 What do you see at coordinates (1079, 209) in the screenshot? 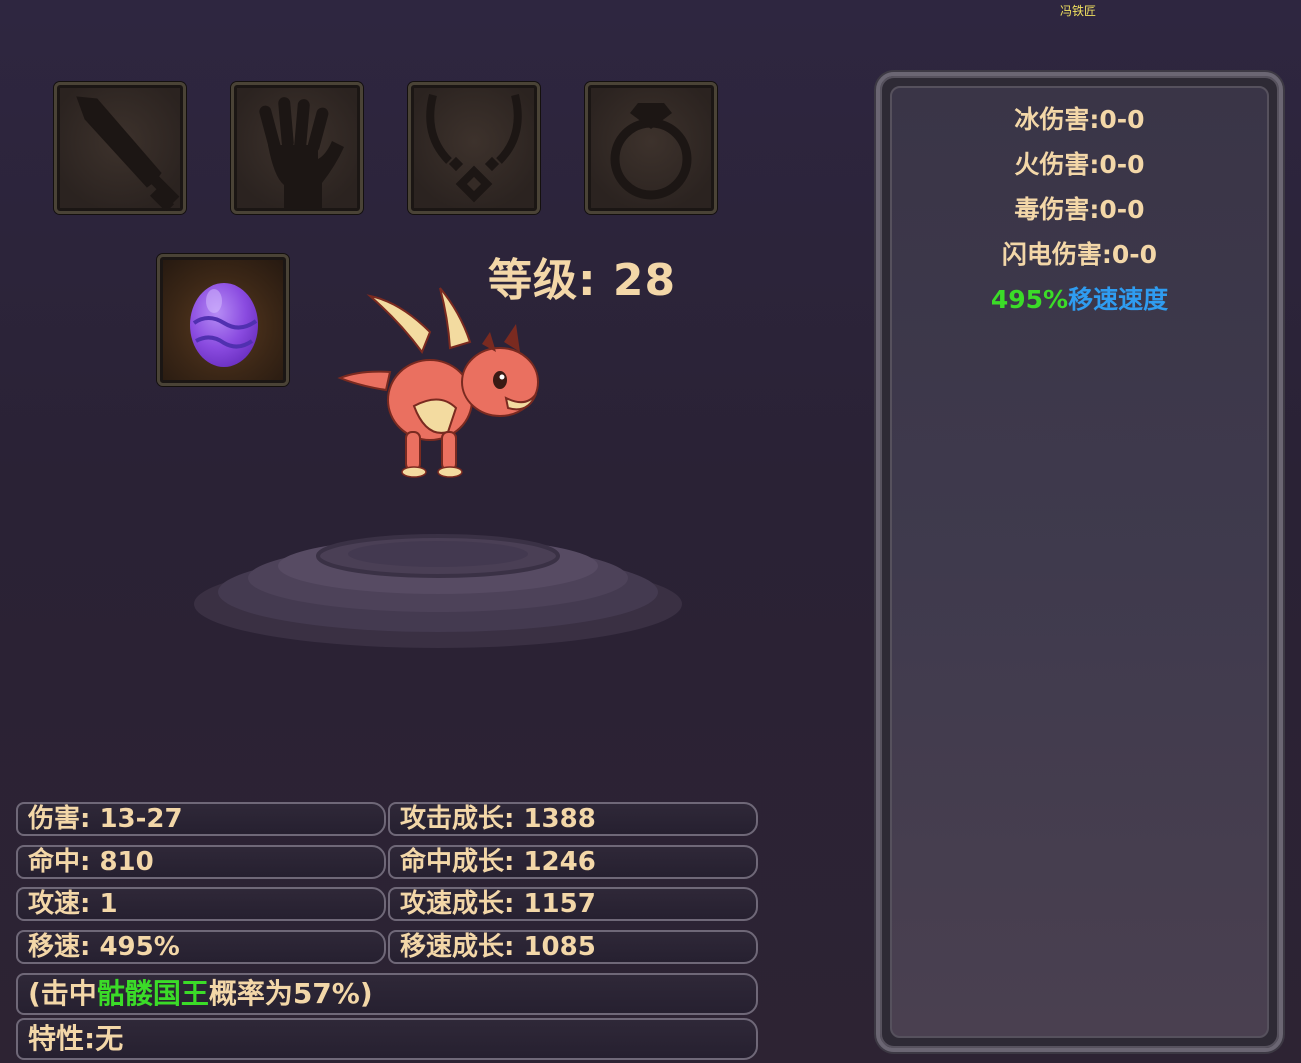
I see `poison-damage-text: 毒伤害:0-0` at bounding box center [1079, 209].